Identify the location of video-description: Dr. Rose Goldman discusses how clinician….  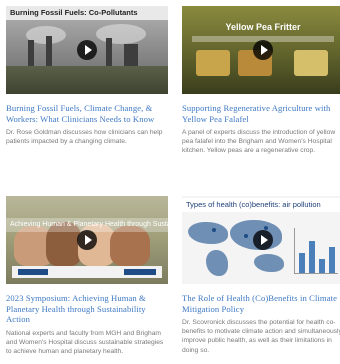
(84, 137).